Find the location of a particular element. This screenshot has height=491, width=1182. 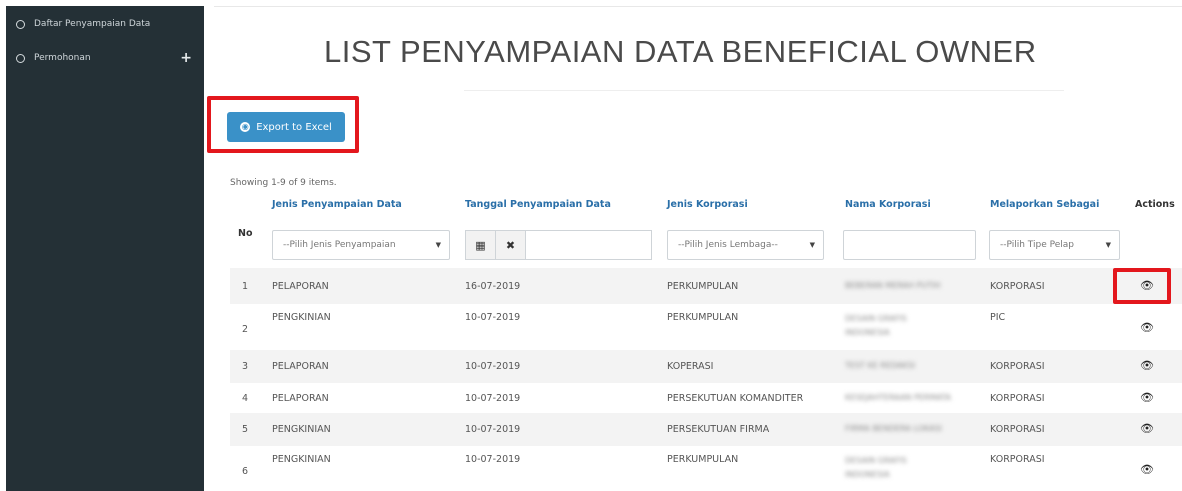

page-title: LIST PENYAMPAIAN DATA BENEFICIAL OWNER is located at coordinates (680, 51).